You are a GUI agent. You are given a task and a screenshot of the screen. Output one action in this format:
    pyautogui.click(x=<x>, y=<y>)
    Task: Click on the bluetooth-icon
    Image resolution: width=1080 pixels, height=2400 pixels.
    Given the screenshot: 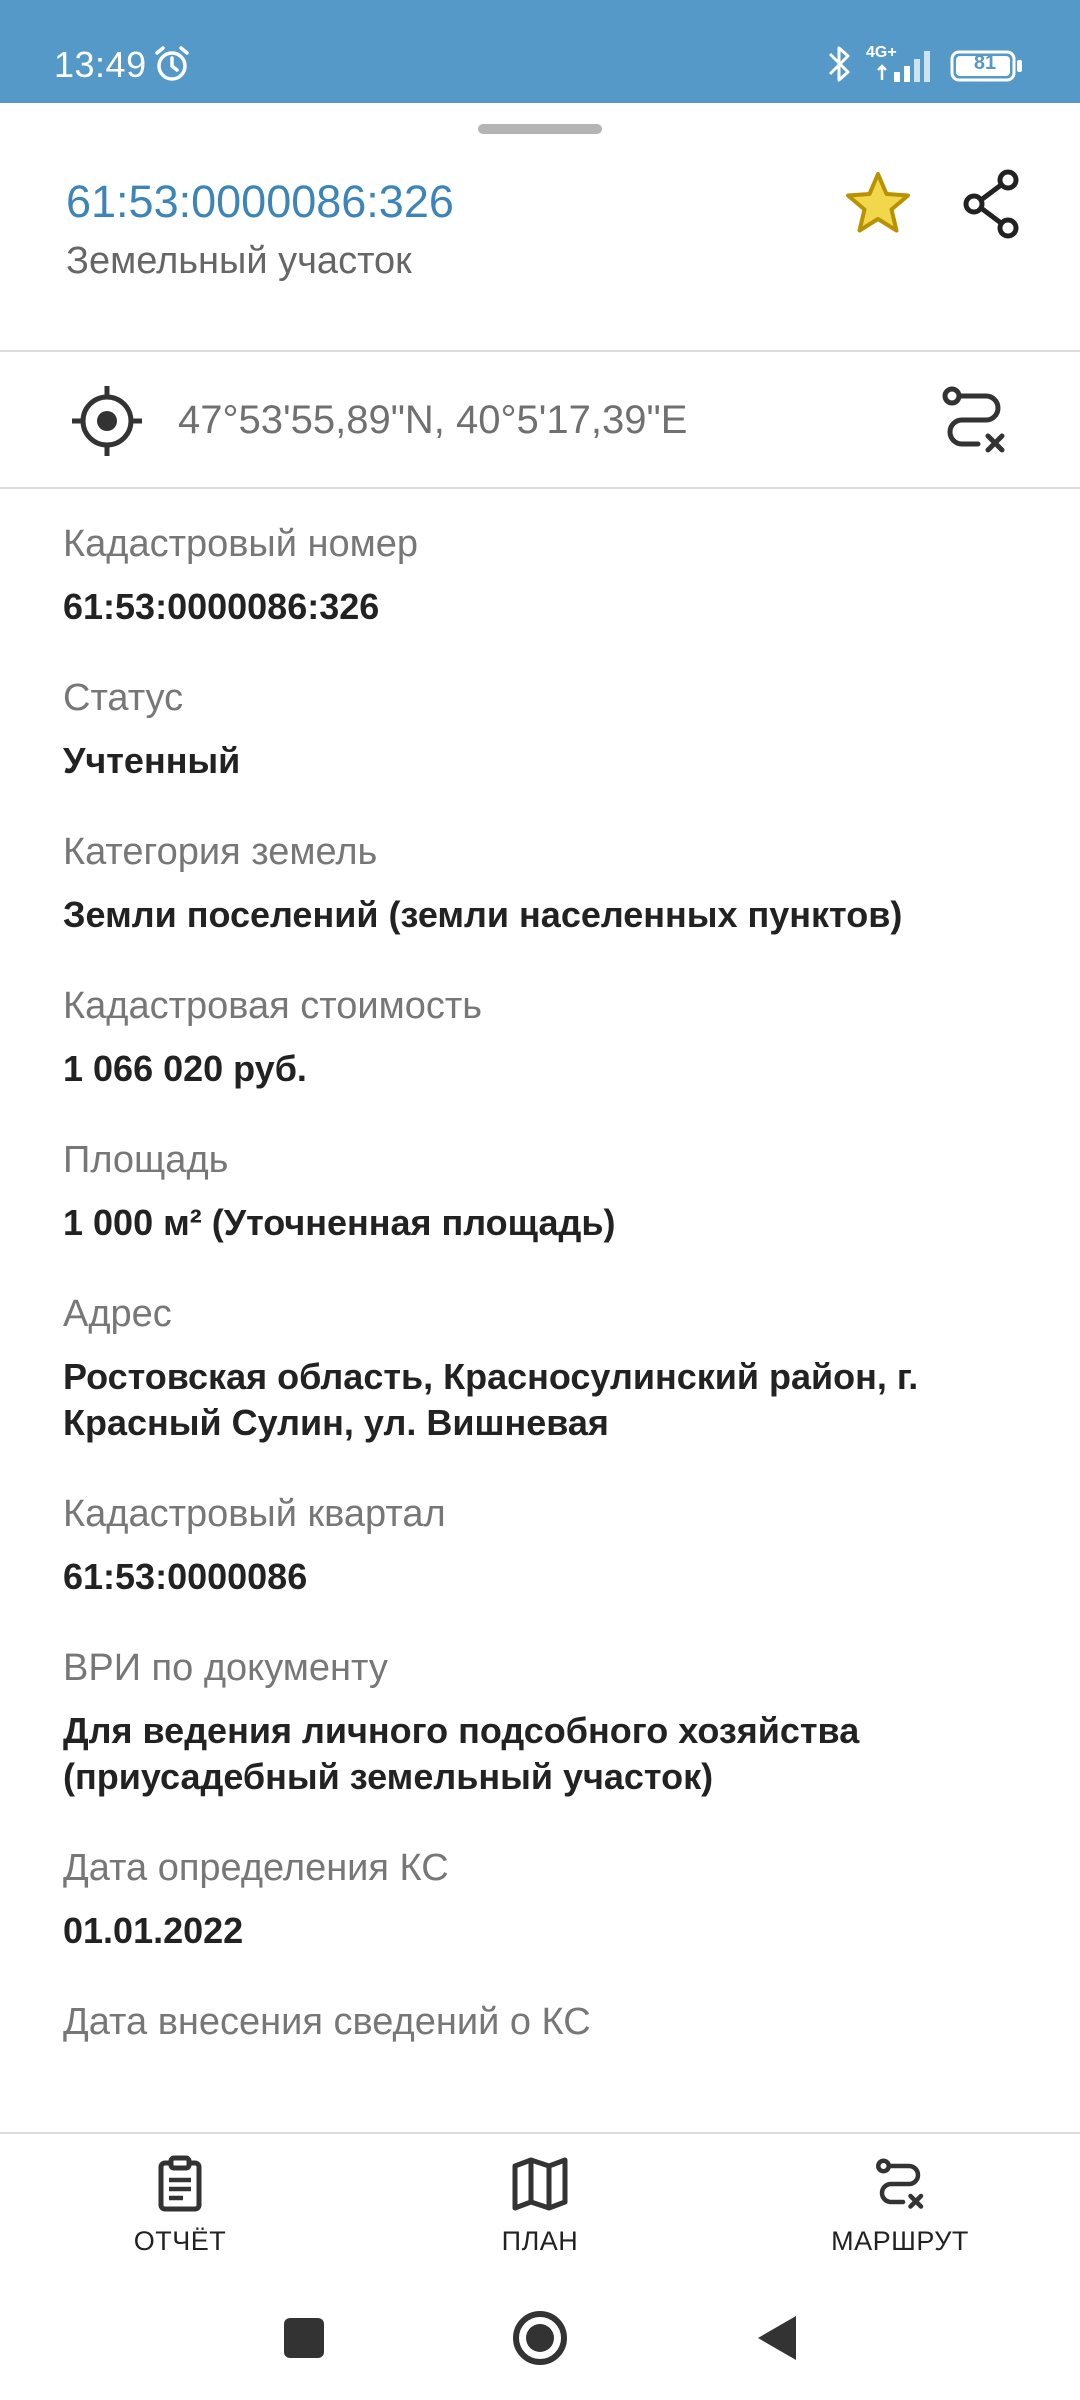 What is the action you would take?
    pyautogui.click(x=839, y=64)
    